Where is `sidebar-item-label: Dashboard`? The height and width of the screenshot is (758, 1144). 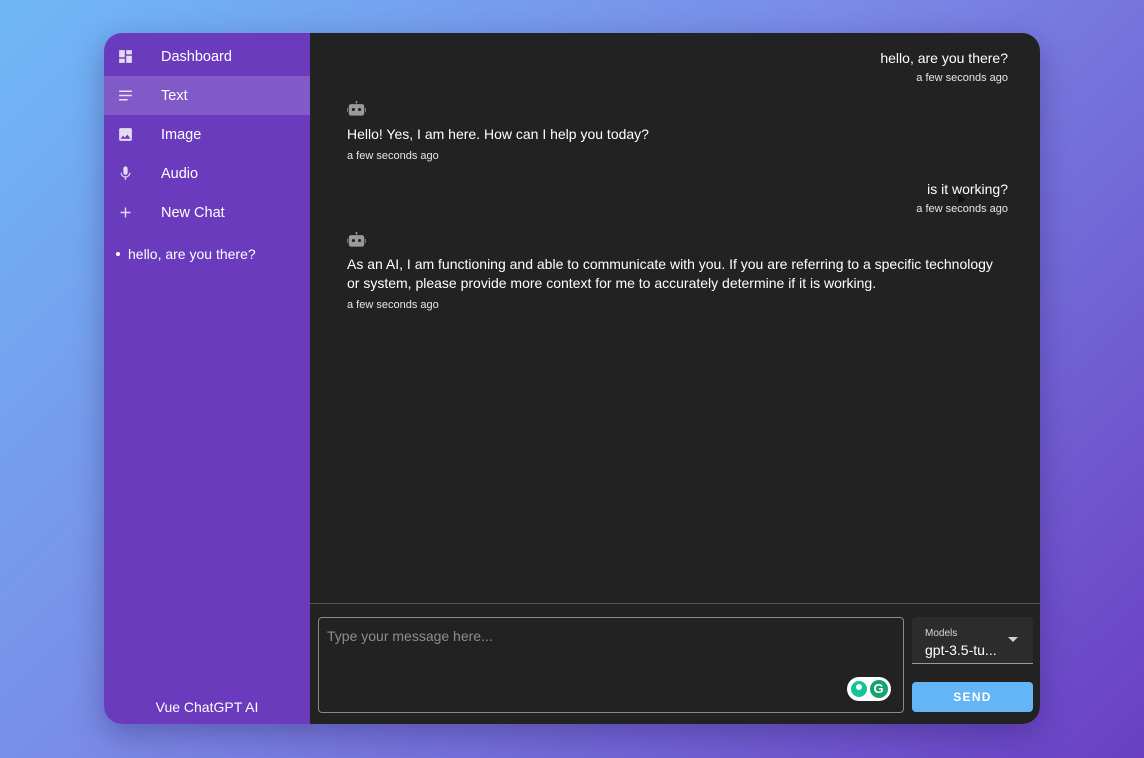
sidebar-item-label: Dashboard is located at coordinates (196, 56).